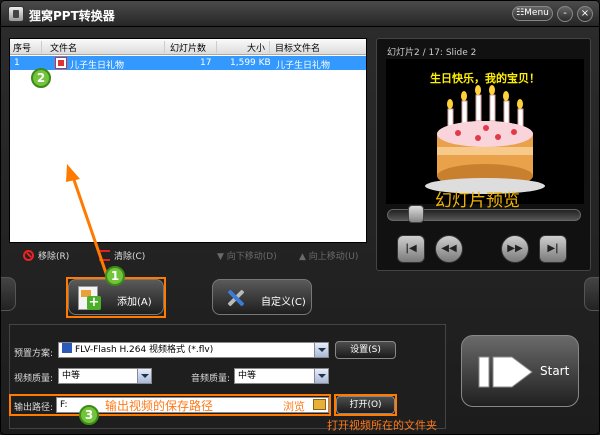 The image size is (600, 435). Describe the element at coordinates (432, 53) in the screenshot. I see `slide-counter: 幻灯片2 / 17: Slide 2` at that location.